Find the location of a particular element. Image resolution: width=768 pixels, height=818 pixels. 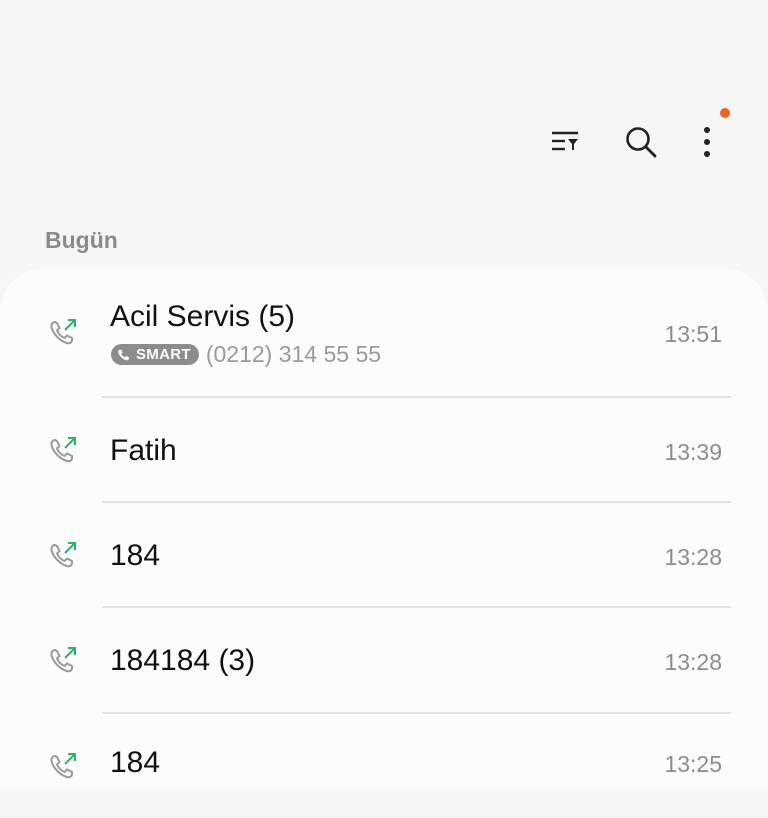

smart-badge: SMART is located at coordinates (155, 354).